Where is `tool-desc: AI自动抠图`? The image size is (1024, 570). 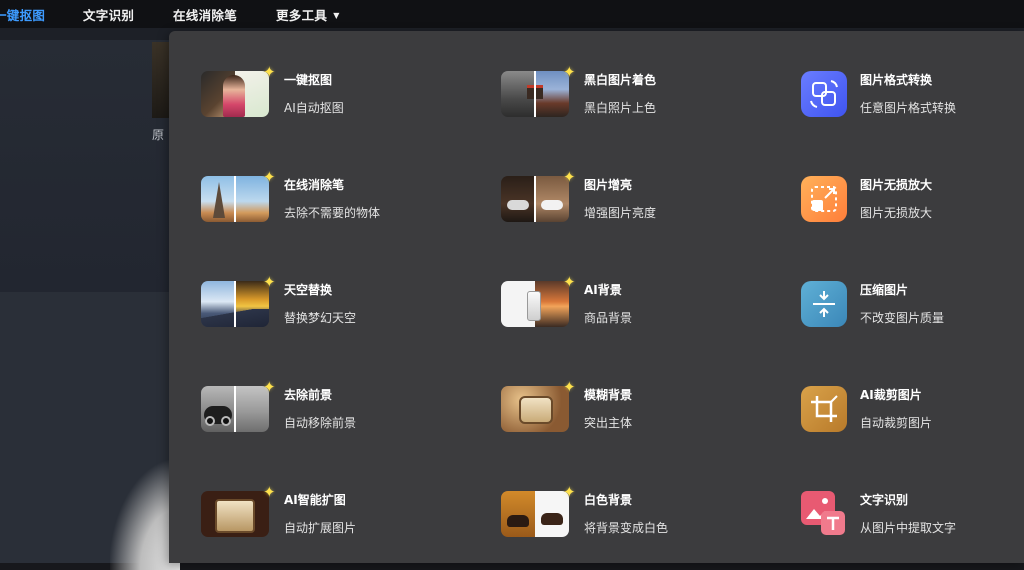
tool-desc: AI自动抠图 is located at coordinates (314, 108).